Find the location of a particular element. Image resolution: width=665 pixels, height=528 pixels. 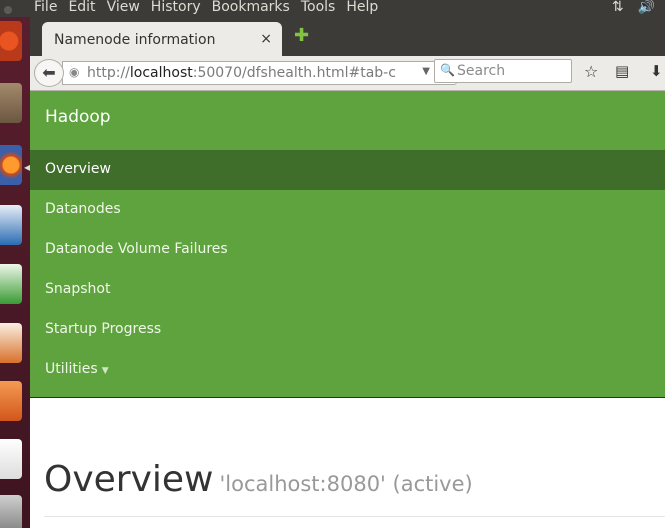

app-menu: File Edit View History Bookmarks Tools Help is located at coordinates (211, 7).